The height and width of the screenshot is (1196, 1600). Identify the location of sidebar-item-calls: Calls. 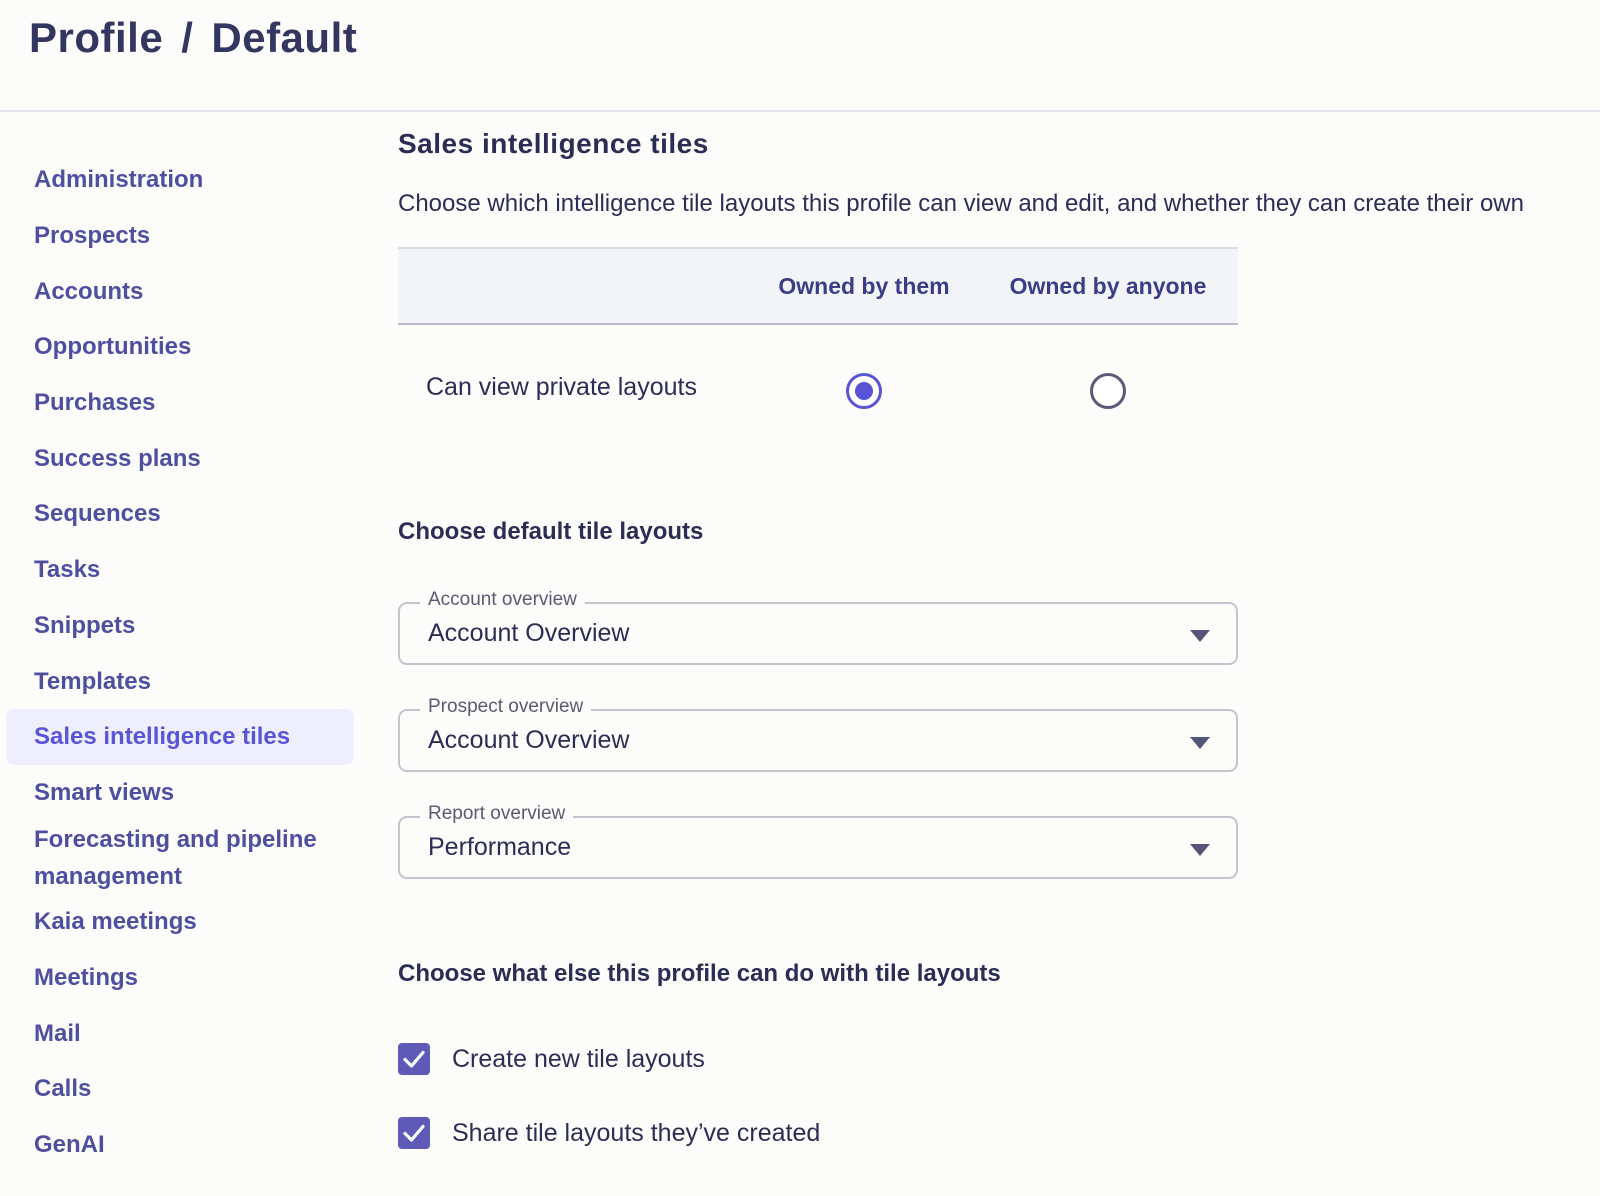
(180, 1089).